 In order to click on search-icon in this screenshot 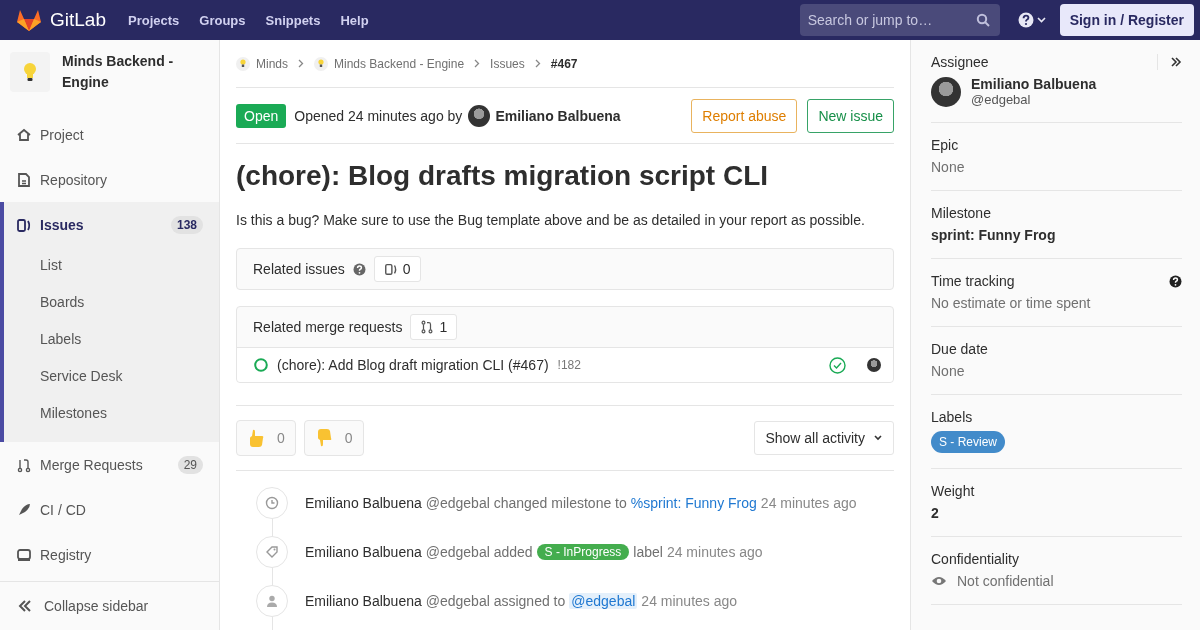, I will do `click(982, 20)`.